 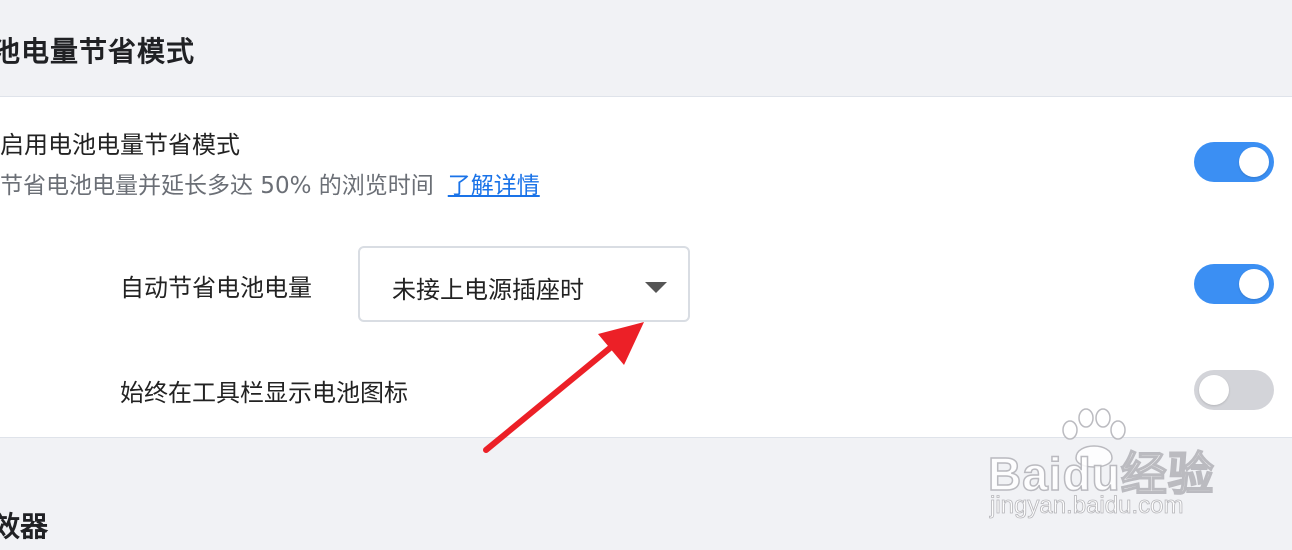 What do you see at coordinates (98, 51) in the screenshot?
I see `section-title: 池电量节省模式` at bounding box center [98, 51].